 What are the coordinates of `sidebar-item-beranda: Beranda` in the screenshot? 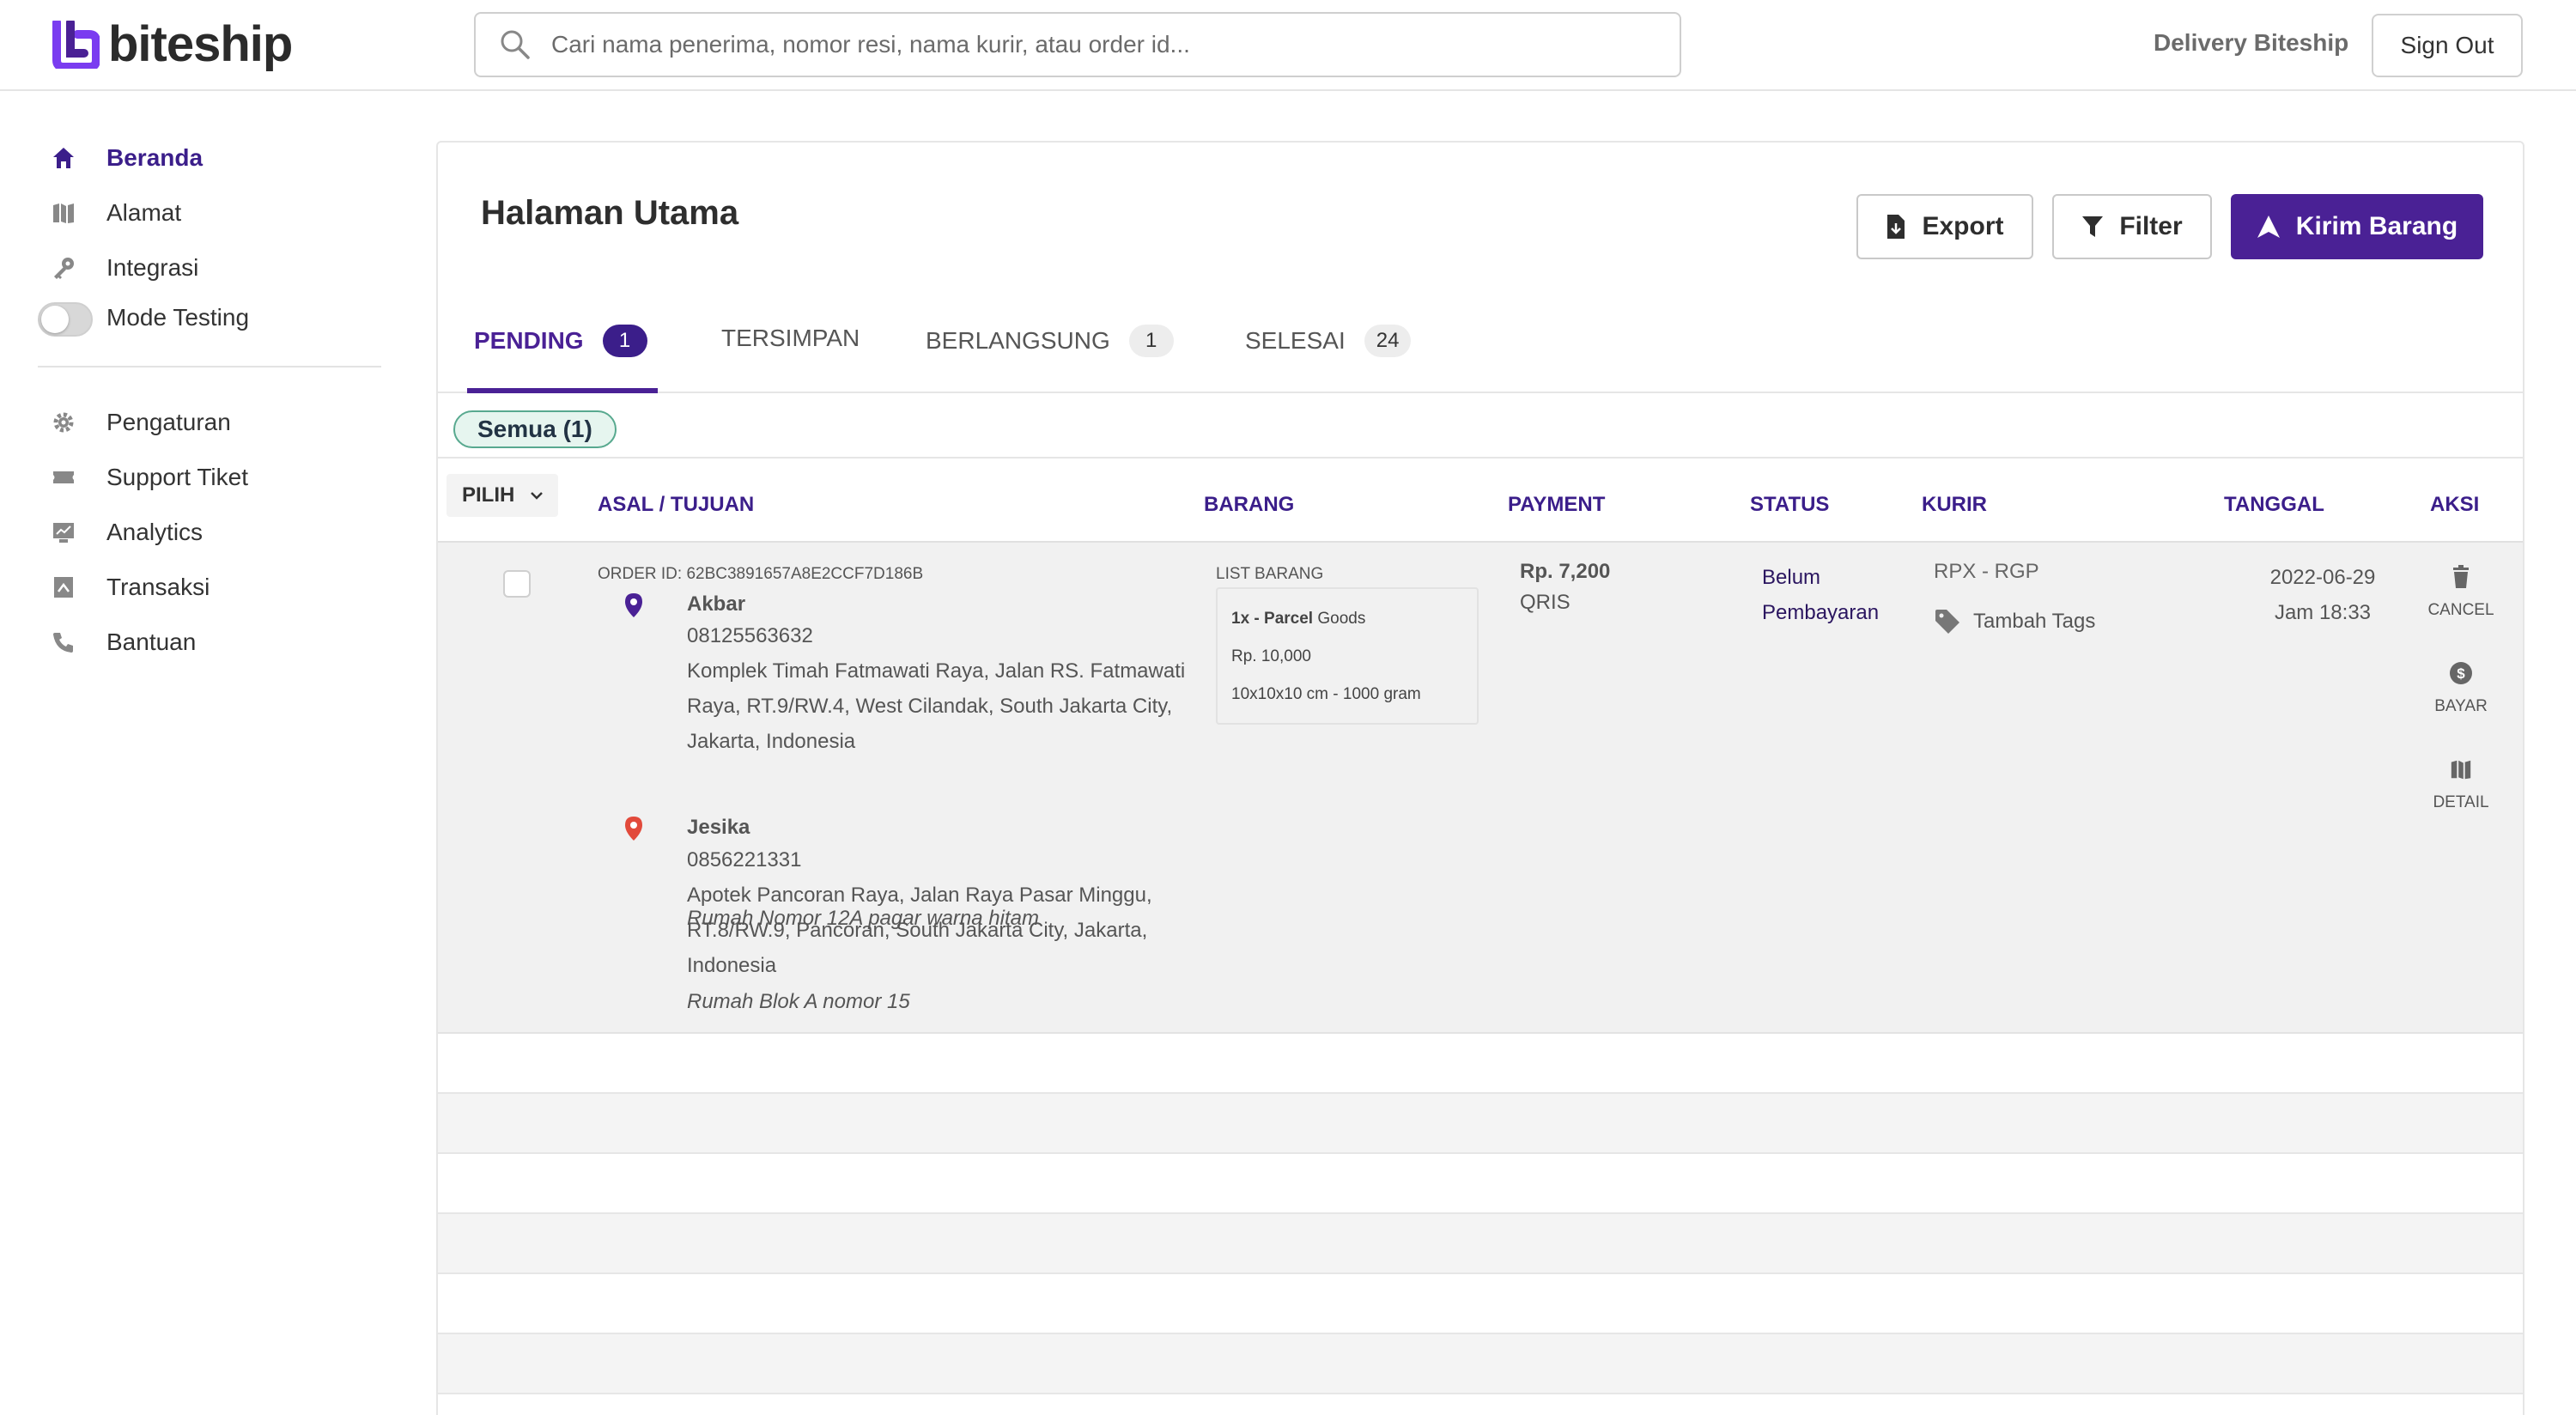 It's located at (127, 158).